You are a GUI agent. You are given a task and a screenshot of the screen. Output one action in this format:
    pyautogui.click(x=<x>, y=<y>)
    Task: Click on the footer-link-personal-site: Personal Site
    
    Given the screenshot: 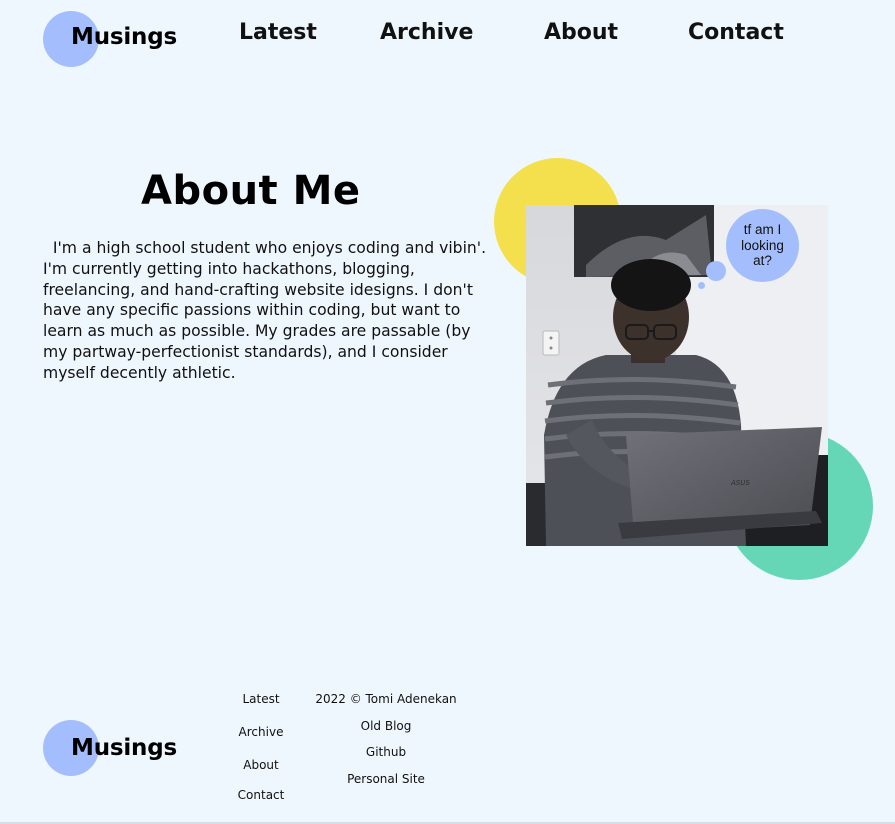 What is the action you would take?
    pyautogui.click(x=386, y=779)
    